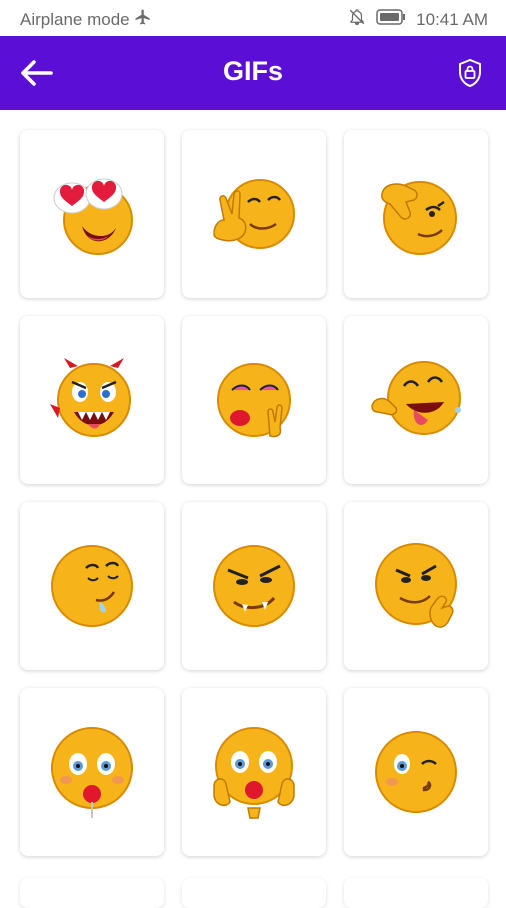 The width and height of the screenshot is (506, 908). I want to click on heart-eyes-emoji-icon, so click(93, 216).